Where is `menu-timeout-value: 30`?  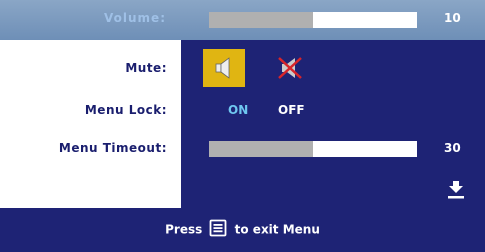
menu-timeout-value: 30 is located at coordinates (452, 148).